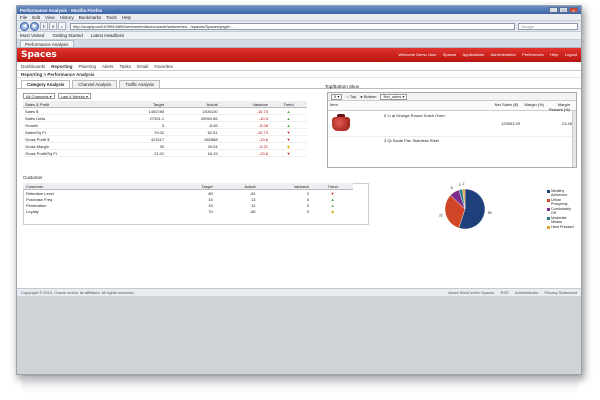  What do you see at coordinates (449, 54) in the screenshot?
I see `link-spaces: Spaces` at bounding box center [449, 54].